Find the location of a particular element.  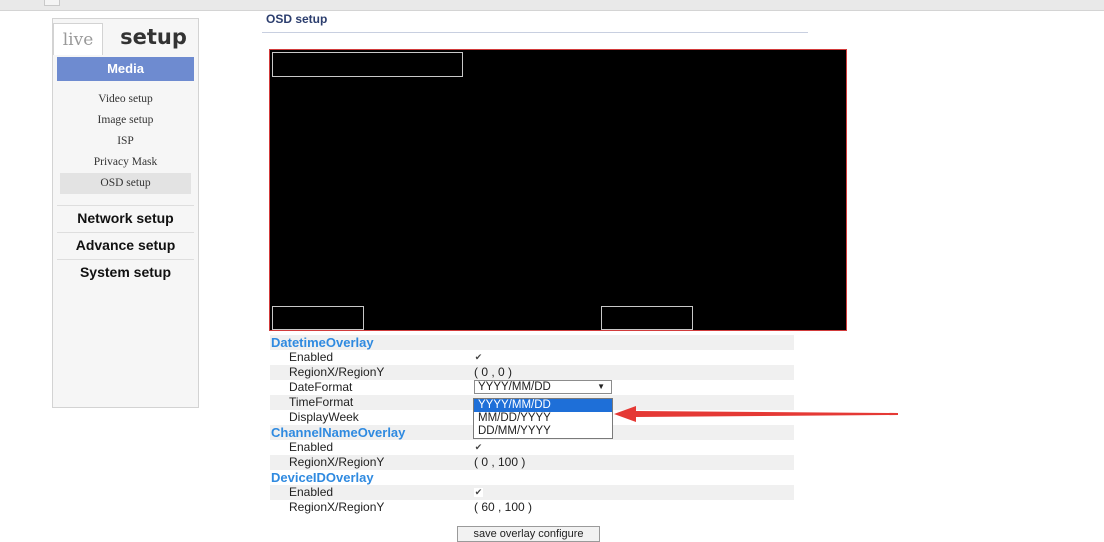

channel-enabled-label: Enabled is located at coordinates (311, 447).